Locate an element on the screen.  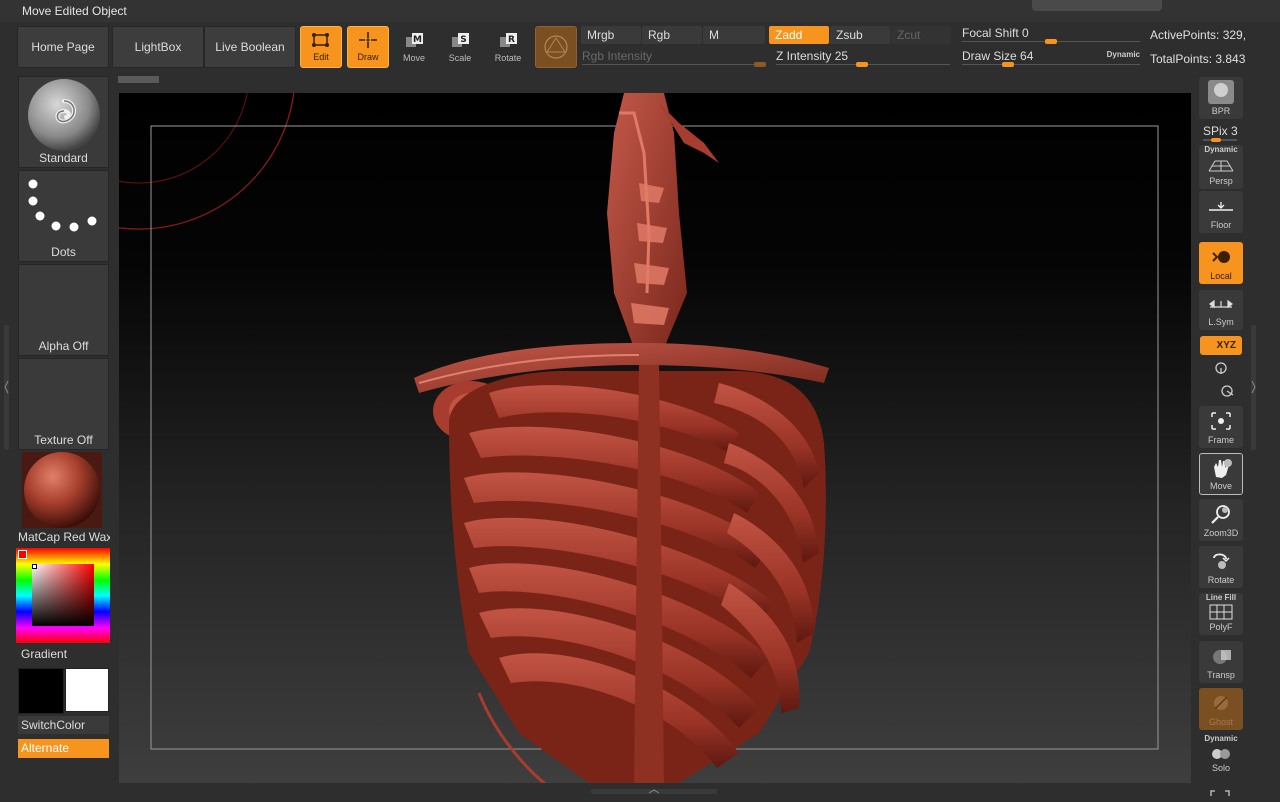
transp-label: Transp is located at coordinates (1221, 675).